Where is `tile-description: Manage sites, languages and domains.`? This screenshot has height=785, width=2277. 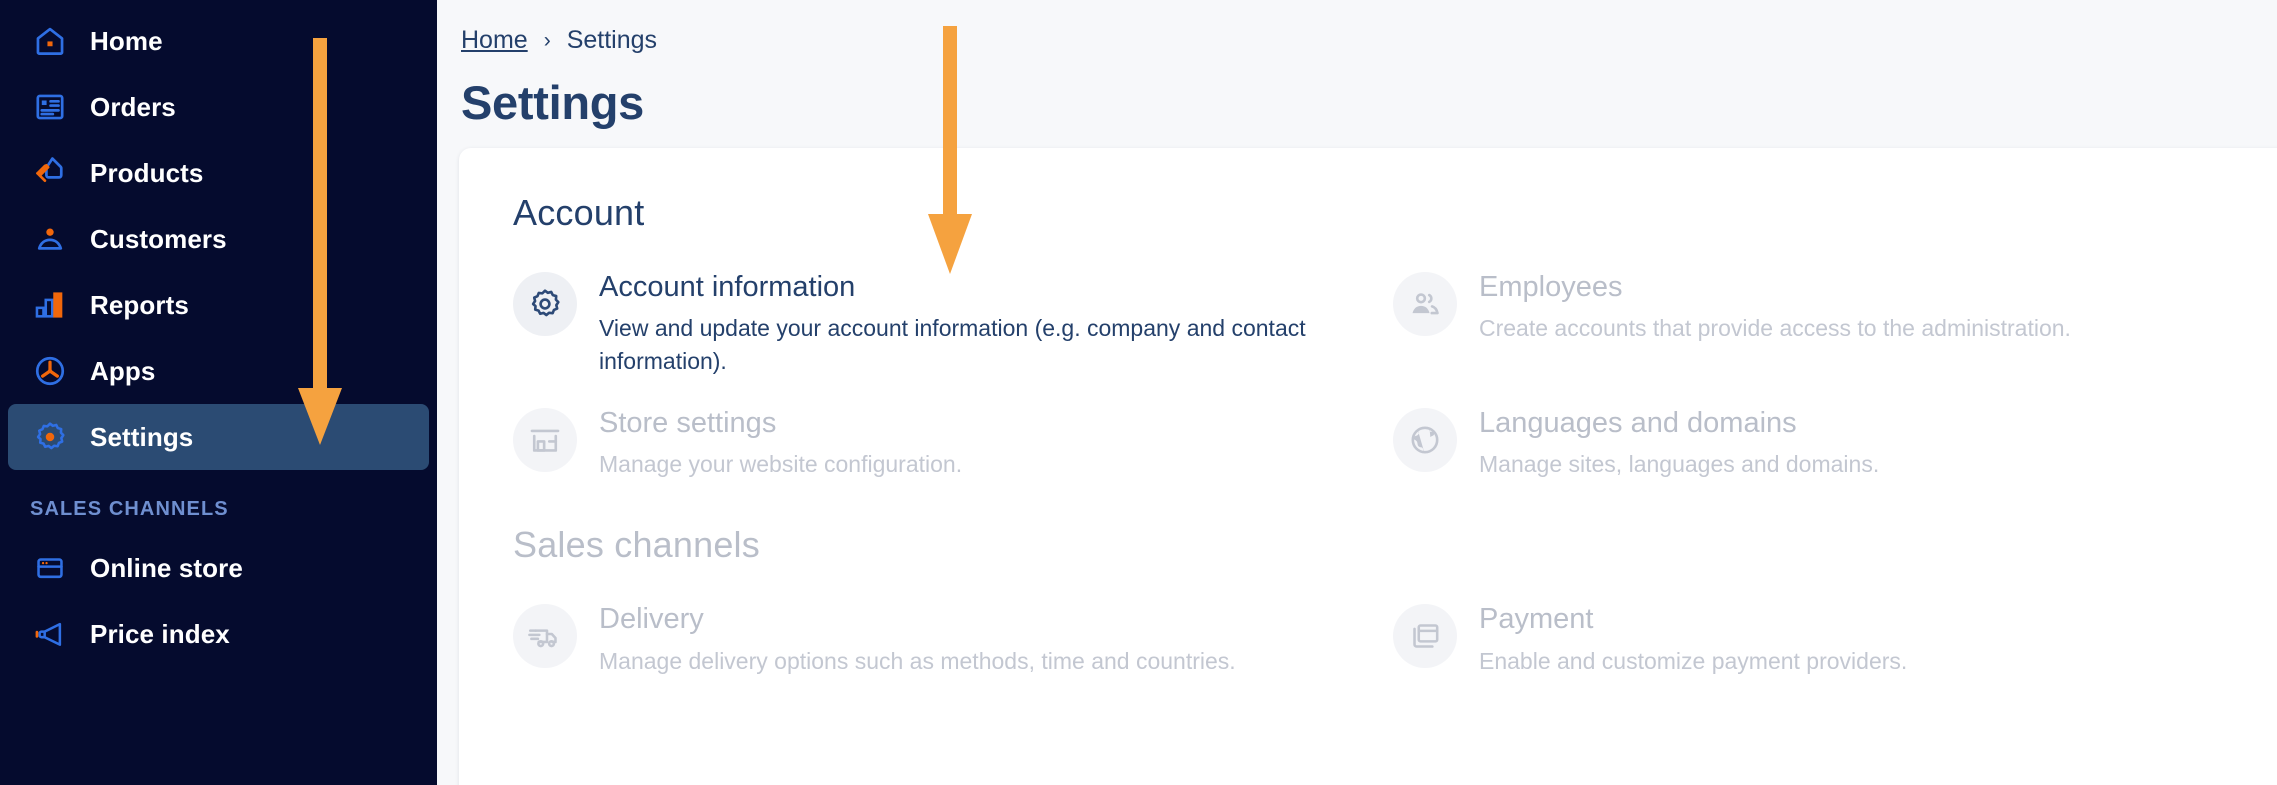 tile-description: Manage sites, languages and domains. is located at coordinates (1679, 463).